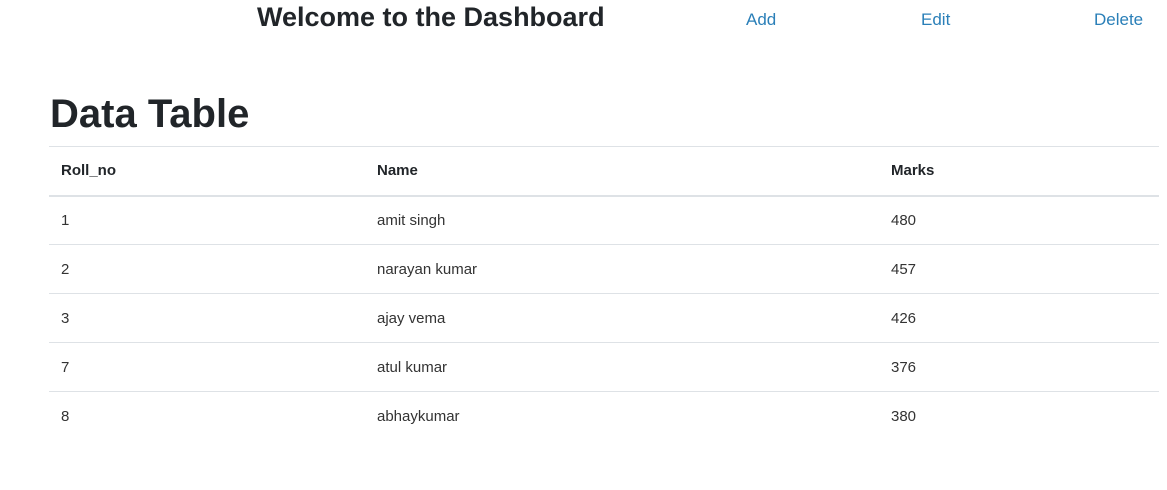 The height and width of the screenshot is (490, 1167). I want to click on page-header-title: Welcome to the Dashboard, so click(431, 17).